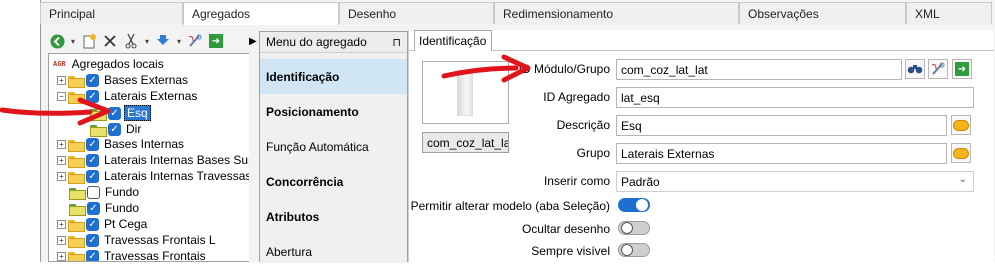 This screenshot has height=269, width=995. What do you see at coordinates (111, 13) in the screenshot?
I see `tab-principal: Principal` at bounding box center [111, 13].